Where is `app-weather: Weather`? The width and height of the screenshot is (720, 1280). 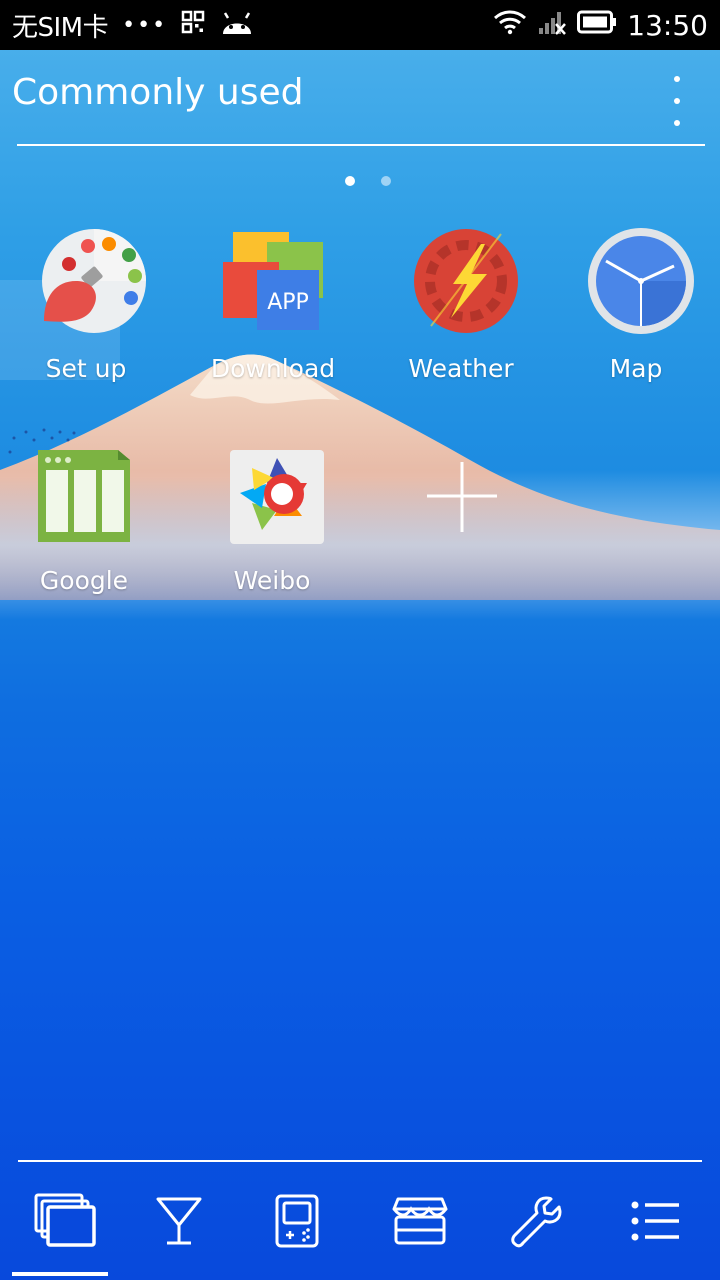
app-weather: Weather is located at coordinates (461, 316).